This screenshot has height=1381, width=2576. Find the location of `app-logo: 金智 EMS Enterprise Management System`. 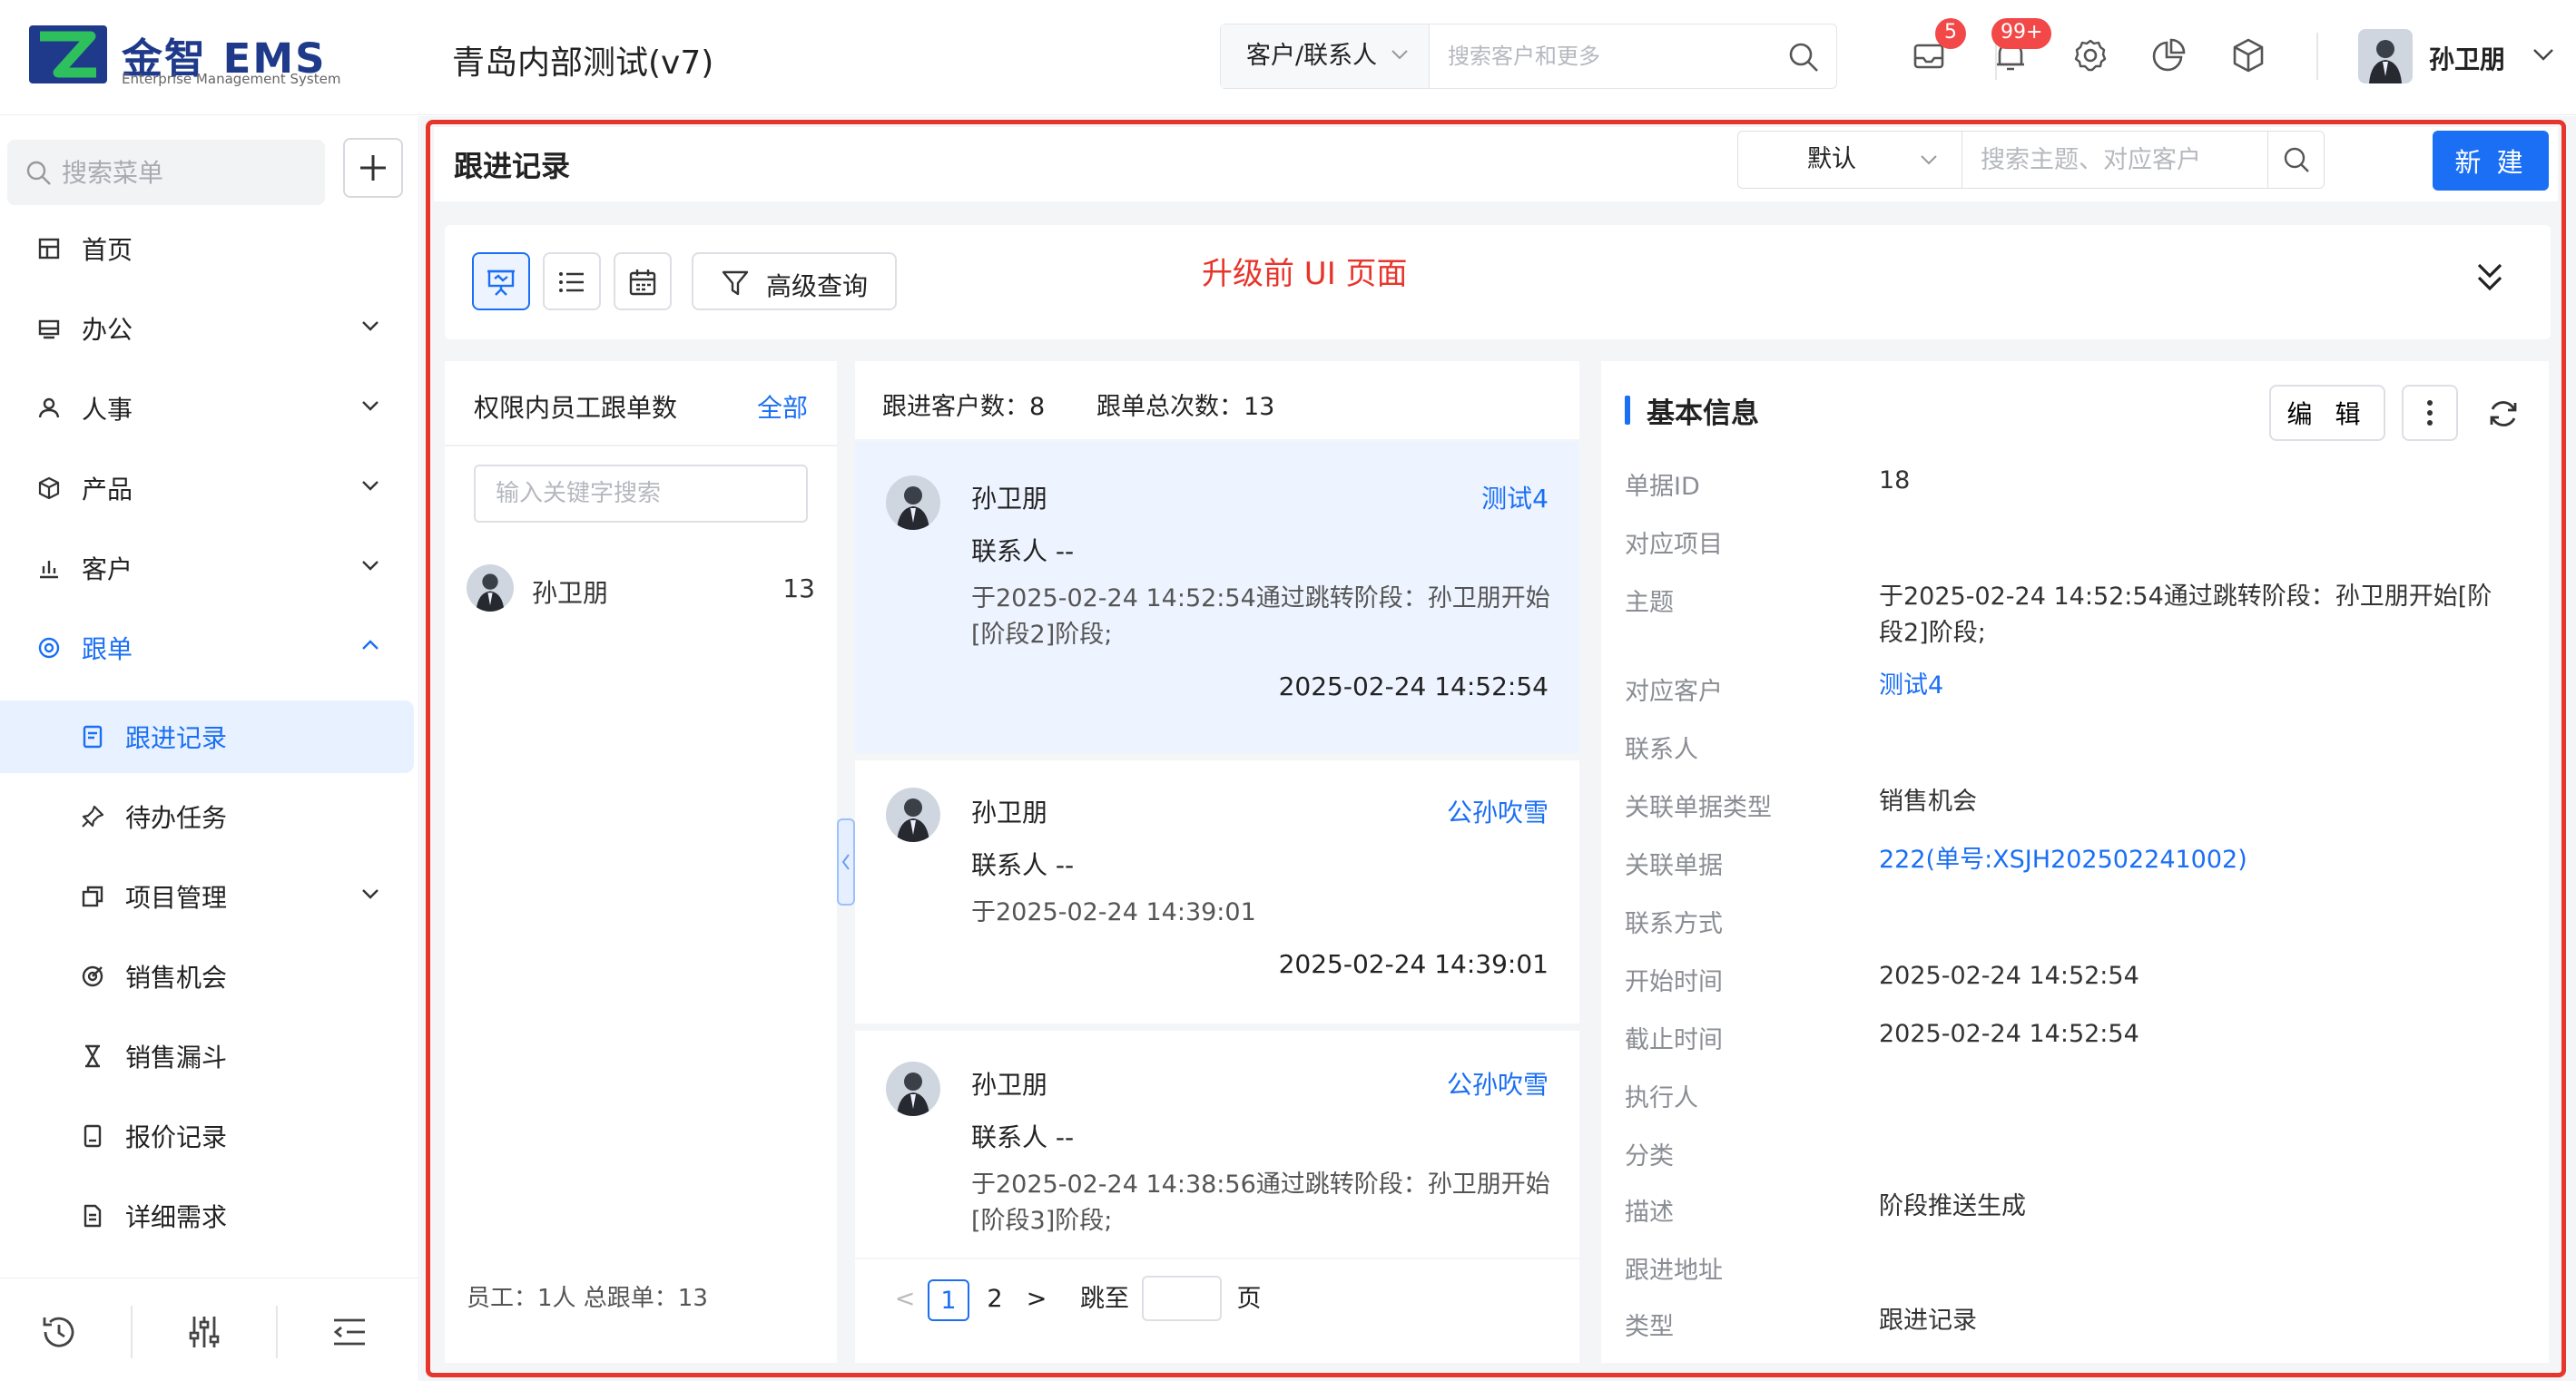

app-logo: 金智 EMS Enterprise Management System is located at coordinates (183, 56).